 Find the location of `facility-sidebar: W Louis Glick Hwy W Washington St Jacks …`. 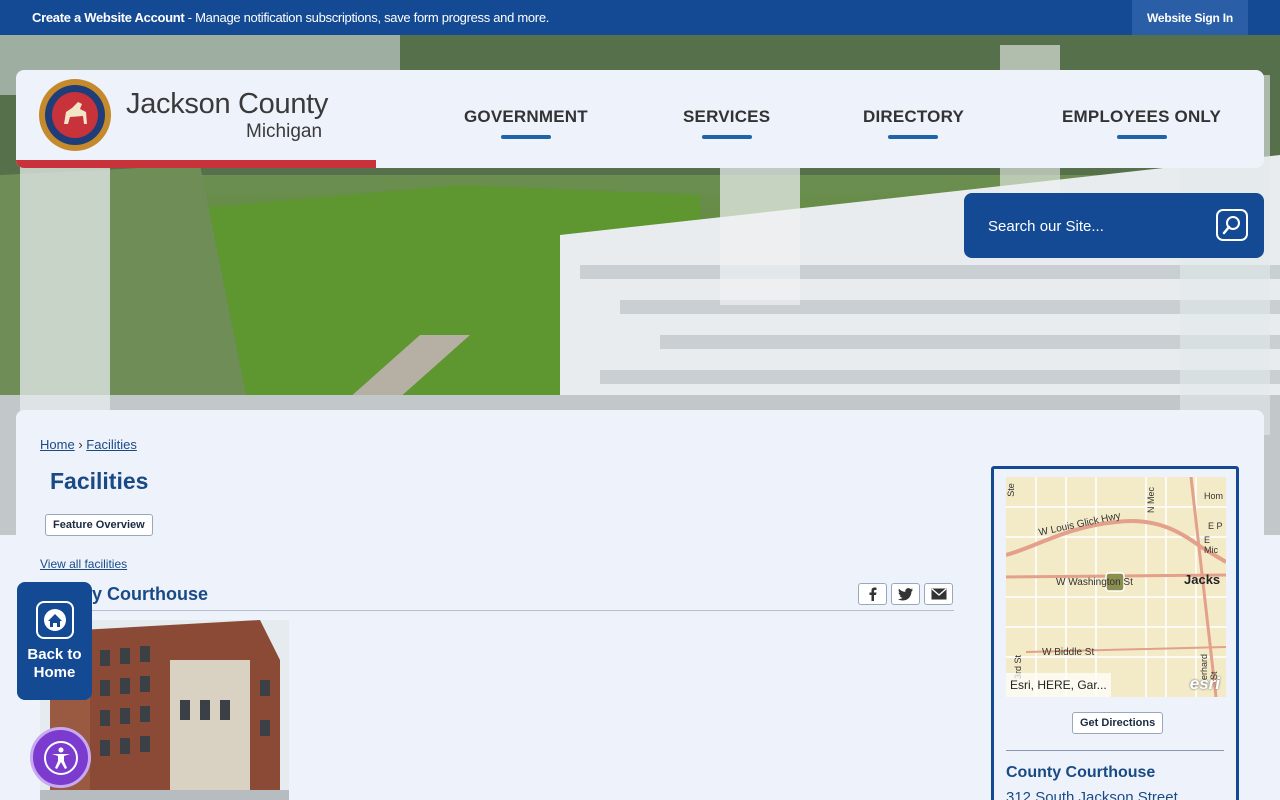

facility-sidebar: W Louis Glick Hwy W Washington St Jacks … is located at coordinates (1115, 633).